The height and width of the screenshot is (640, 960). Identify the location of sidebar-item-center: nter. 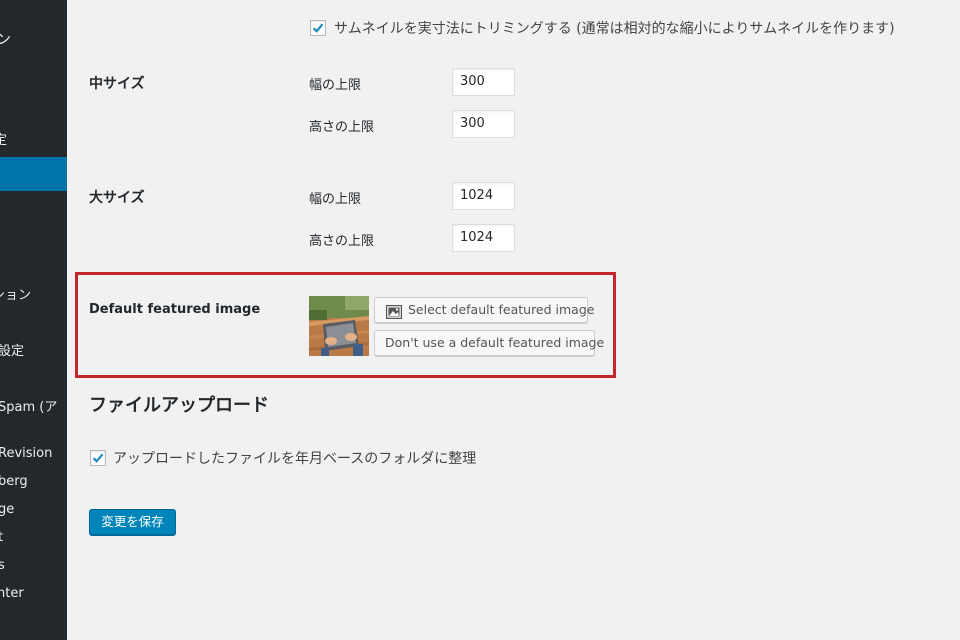
(33, 594).